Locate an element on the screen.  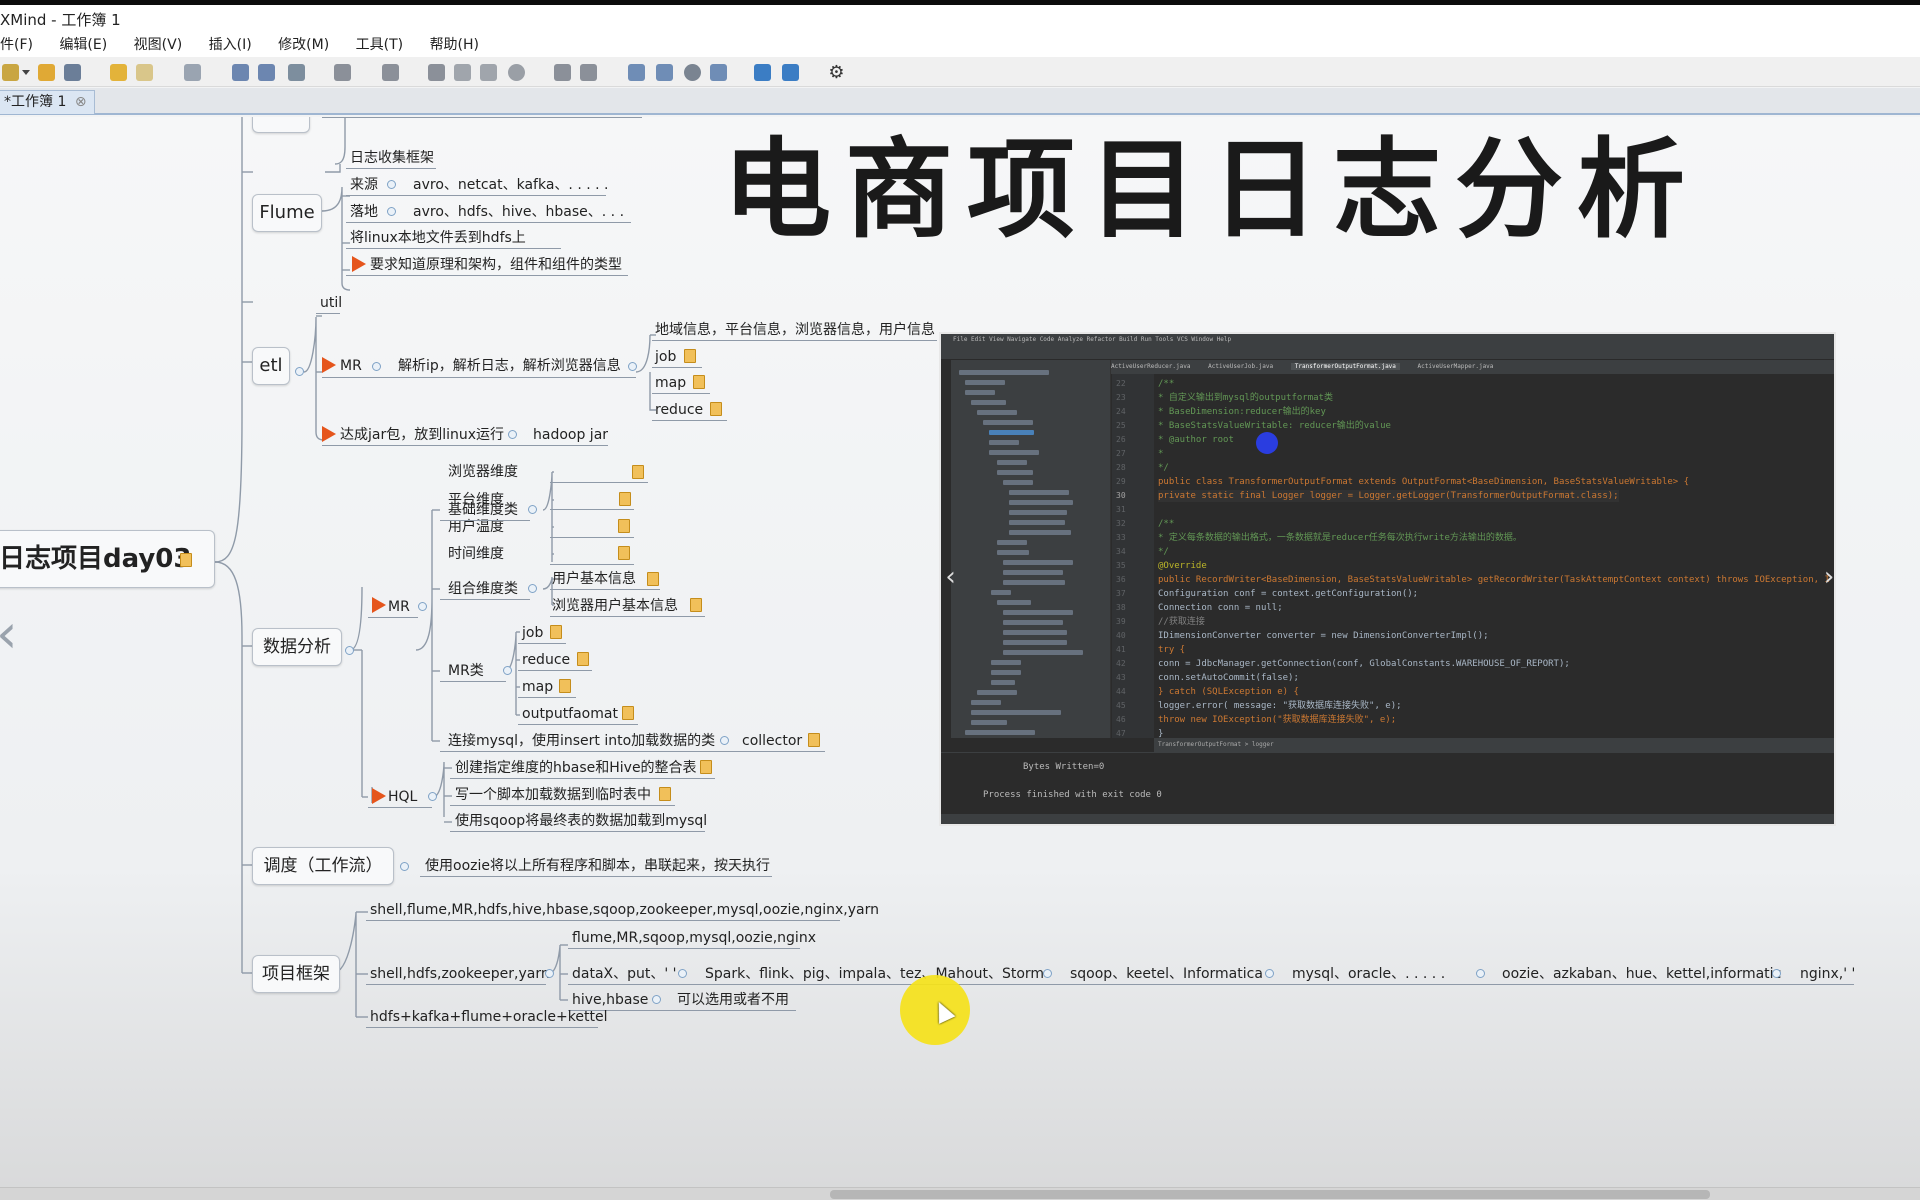
menu-edit: 编辑(E) is located at coordinates (83, 45).